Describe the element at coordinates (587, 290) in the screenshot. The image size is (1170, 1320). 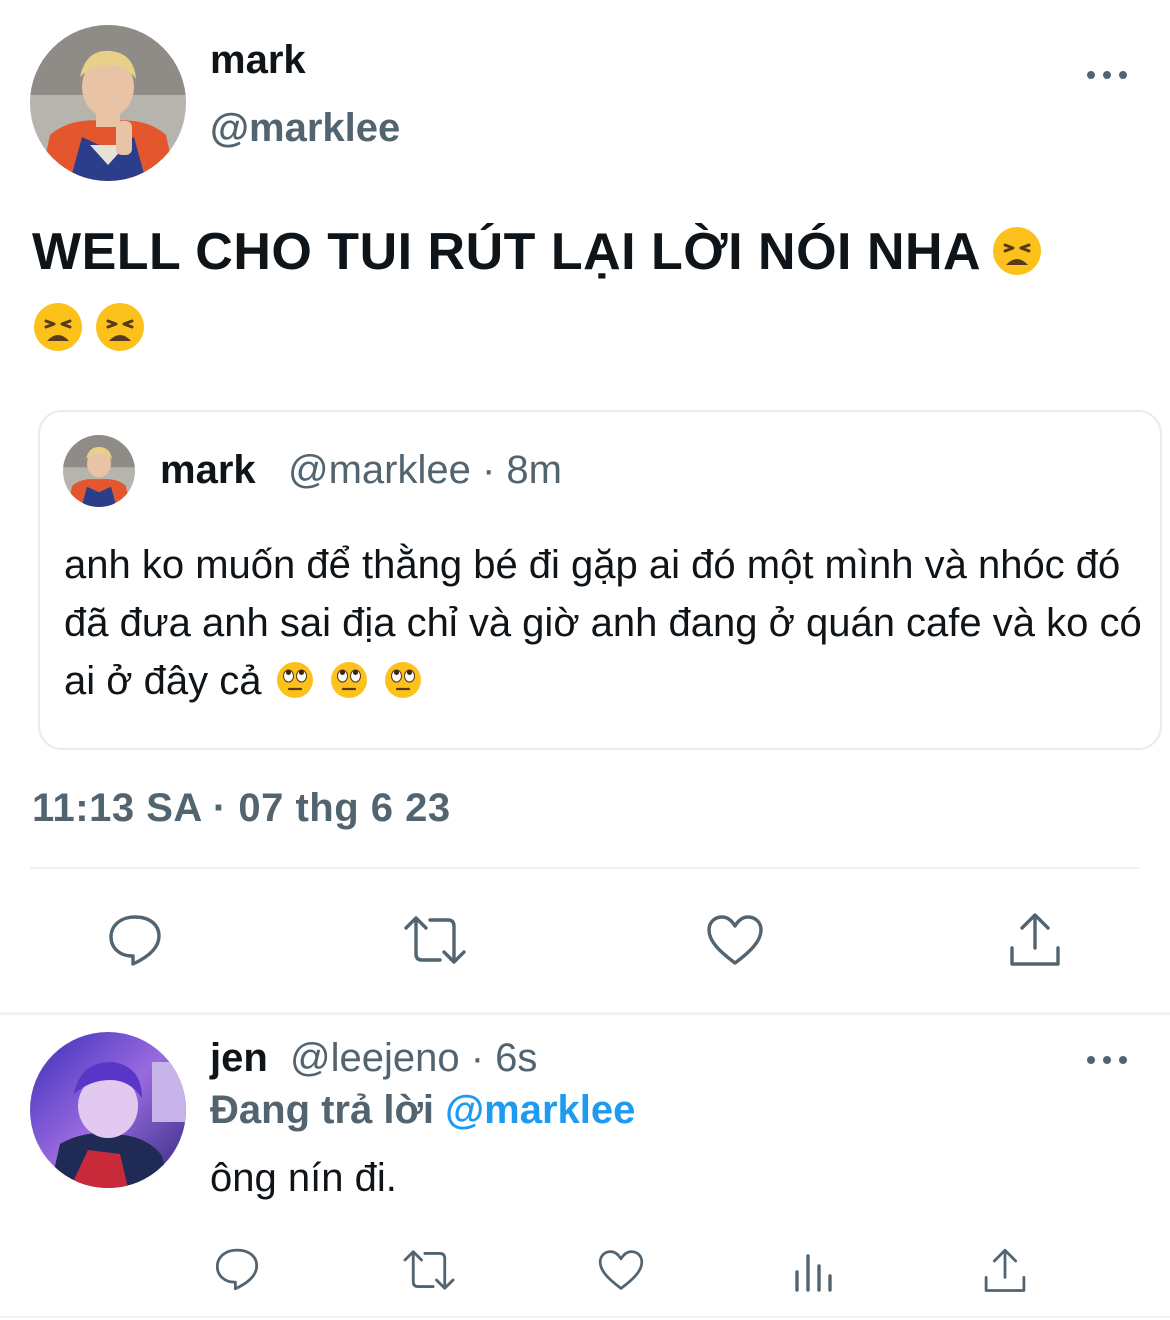
I see `tweet-text: WELL CHO TUI RÚT LẠI LỜI NÓI NHA` at that location.